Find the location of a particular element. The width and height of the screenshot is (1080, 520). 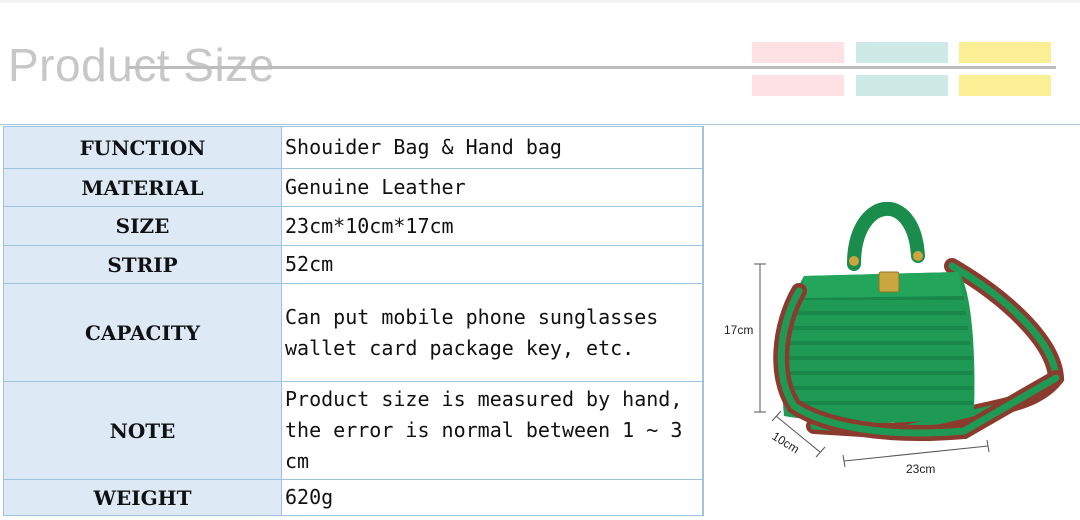

table-row: WEIGHT 620g is located at coordinates (353, 497).